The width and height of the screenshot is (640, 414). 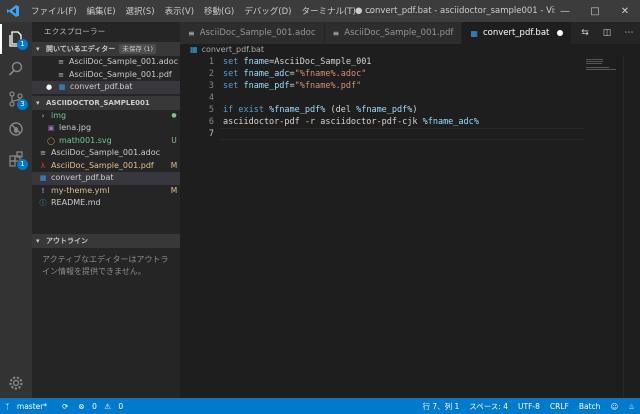 What do you see at coordinates (211, 98) in the screenshot?
I see `line-number: 4` at bounding box center [211, 98].